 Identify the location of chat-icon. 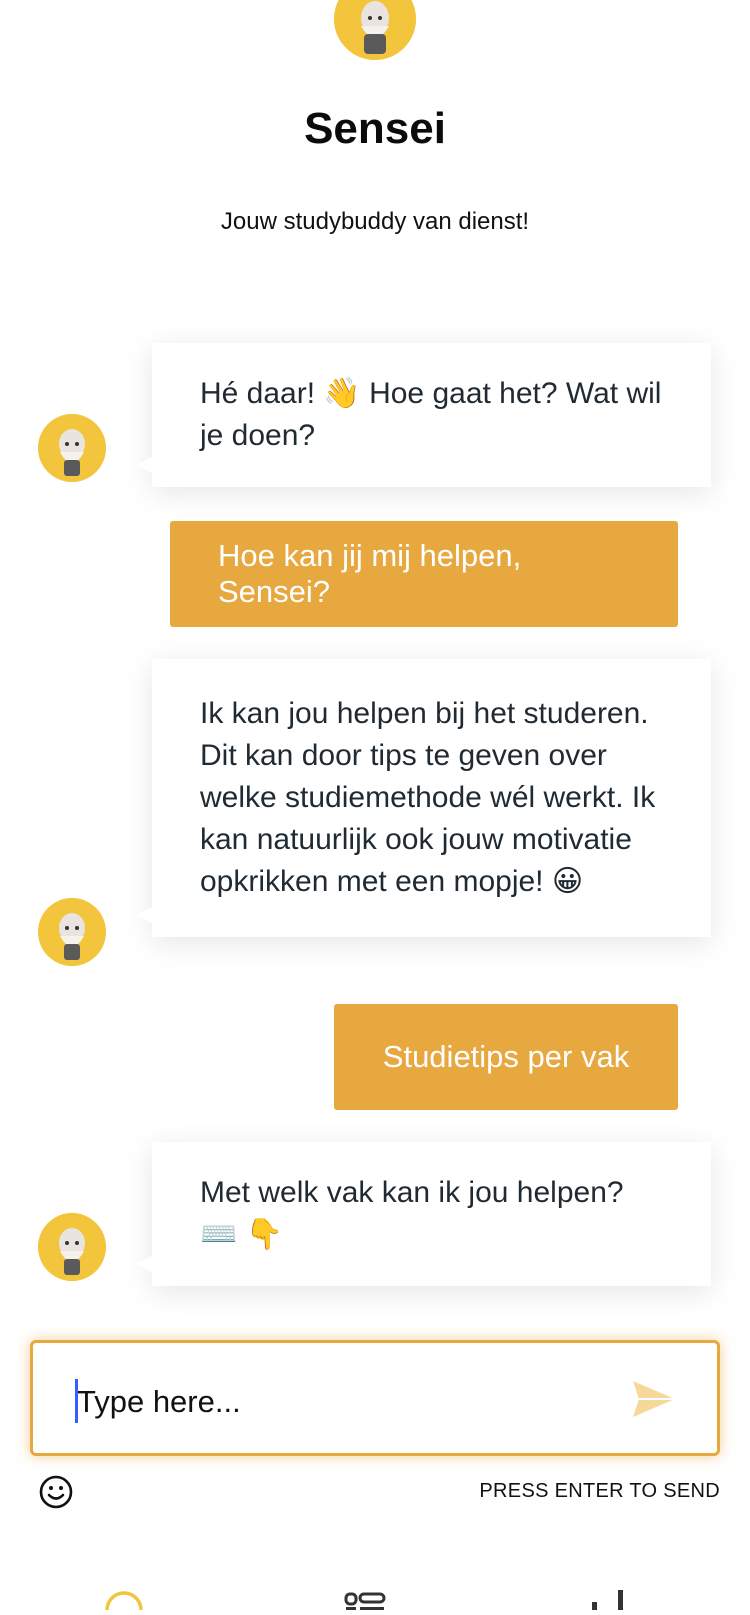
(124, 1603).